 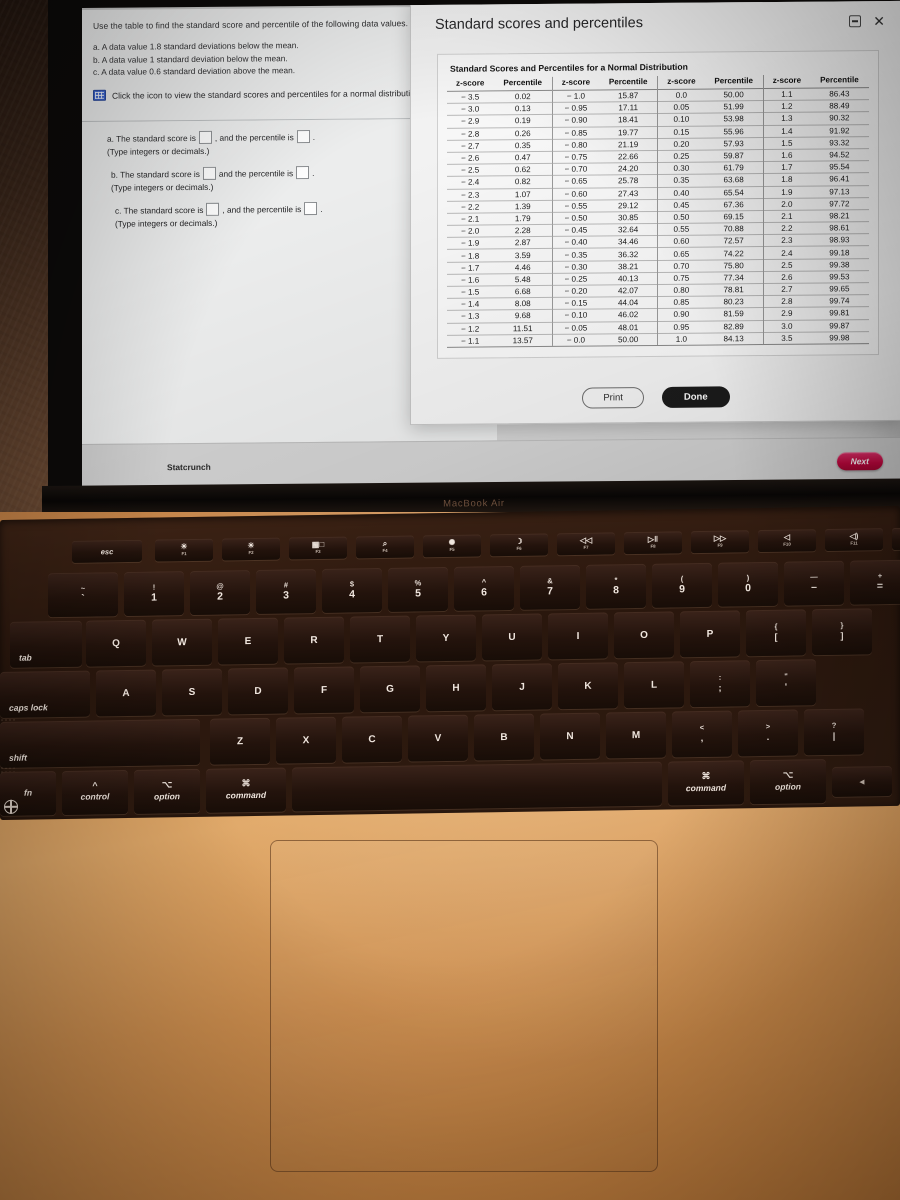 I want to click on key-caps-lock: caps lock, so click(x=45, y=694).